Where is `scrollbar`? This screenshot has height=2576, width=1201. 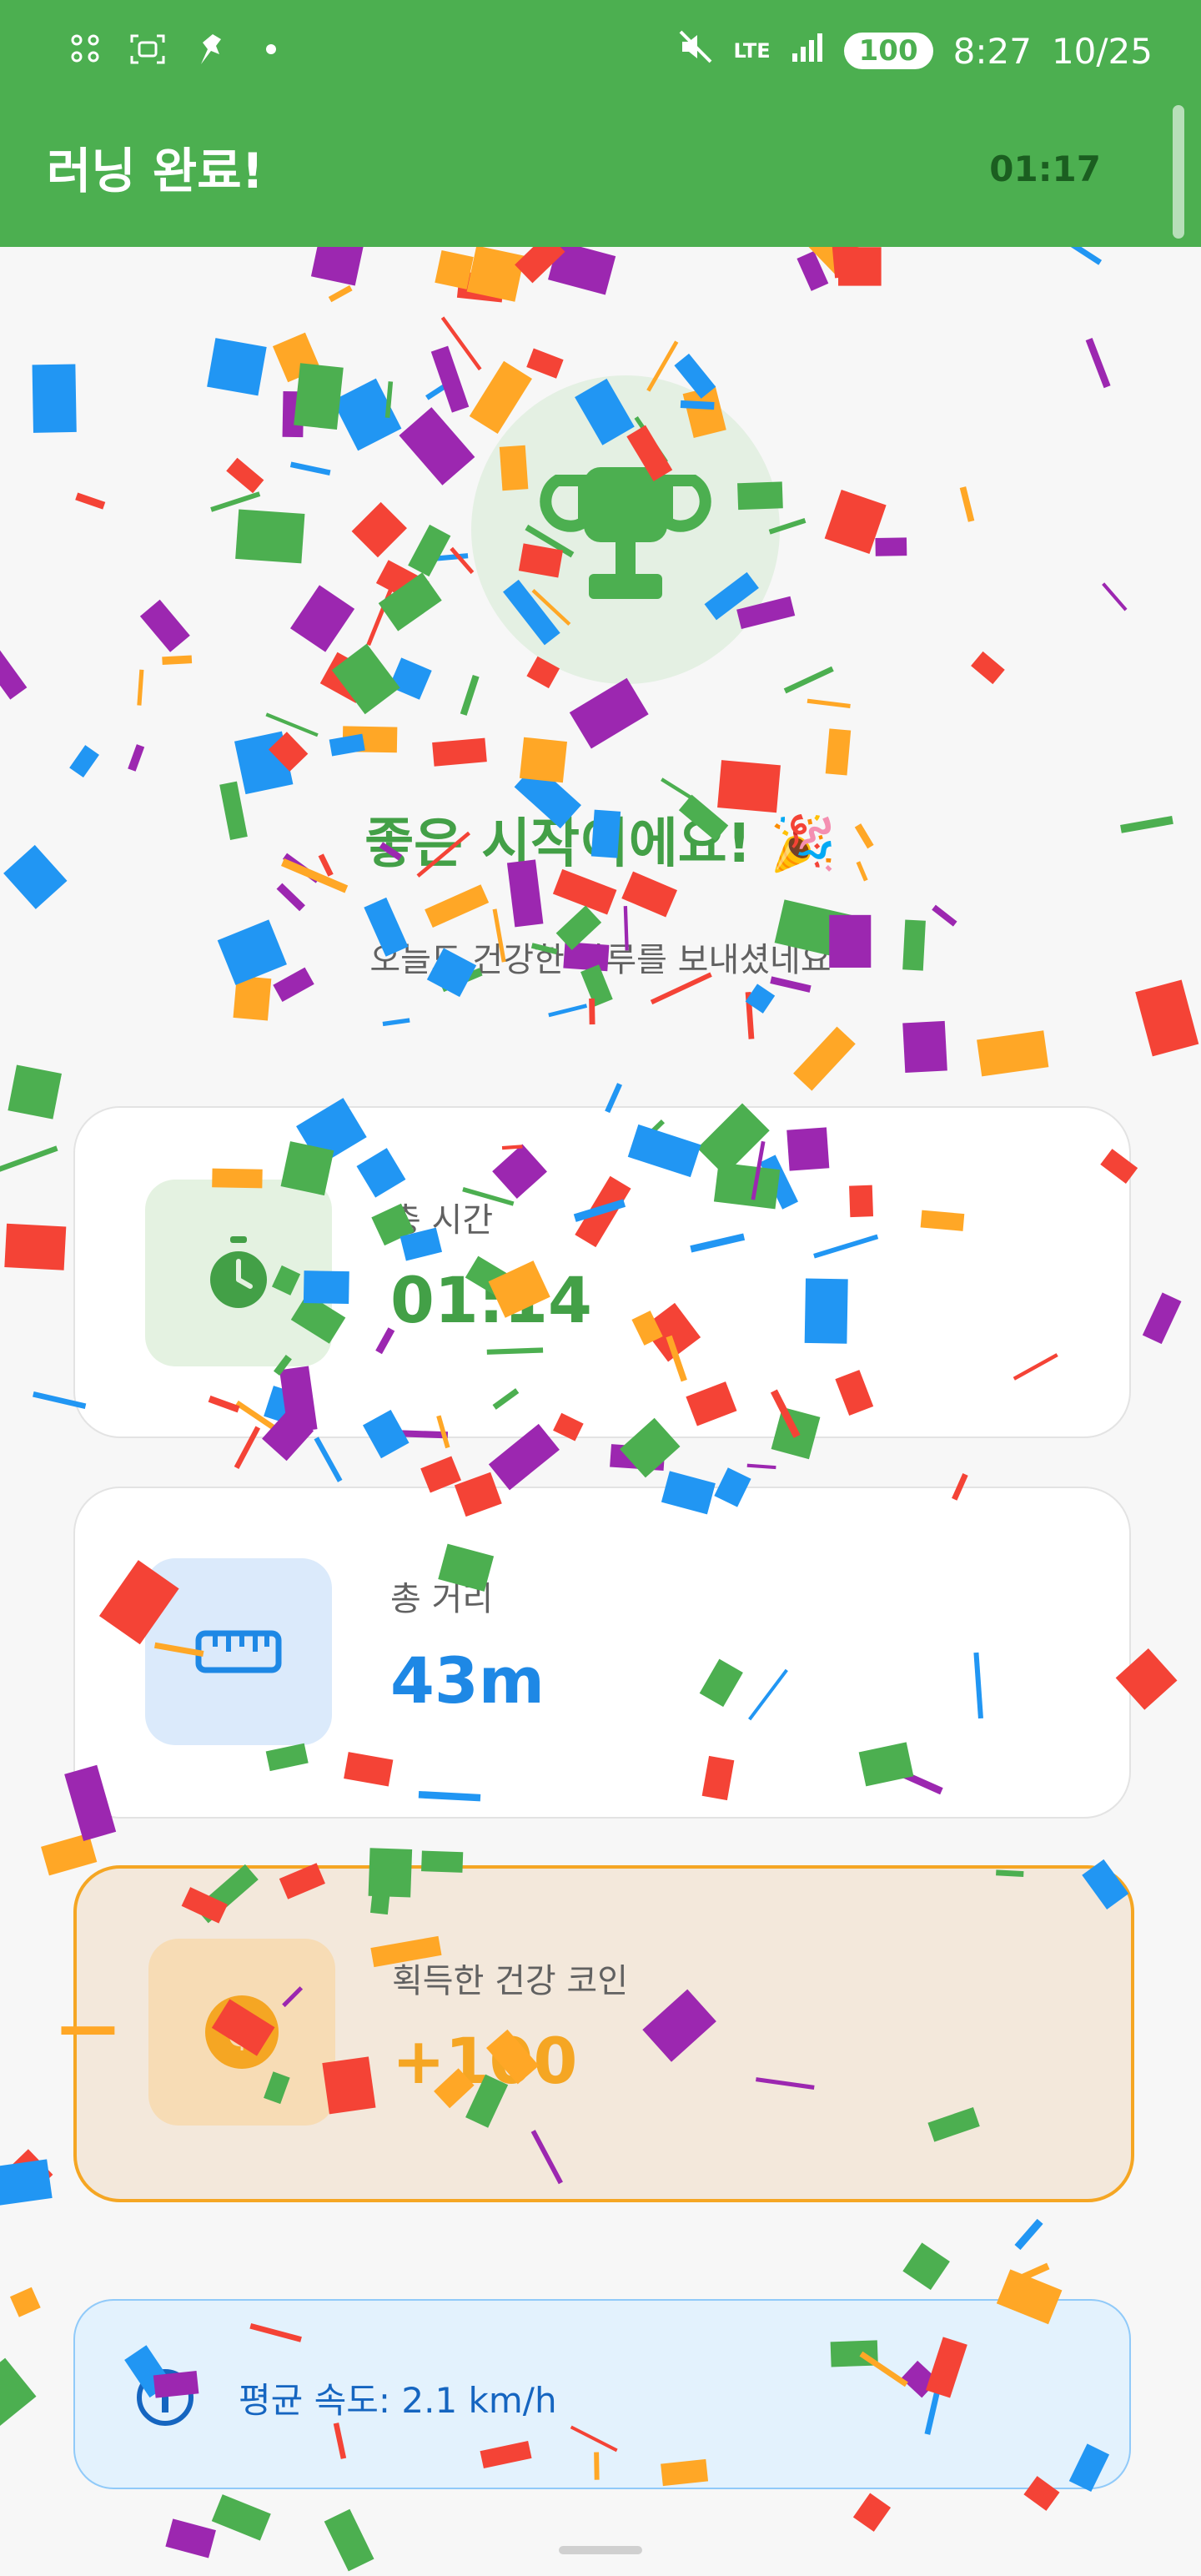 scrollbar is located at coordinates (1179, 172).